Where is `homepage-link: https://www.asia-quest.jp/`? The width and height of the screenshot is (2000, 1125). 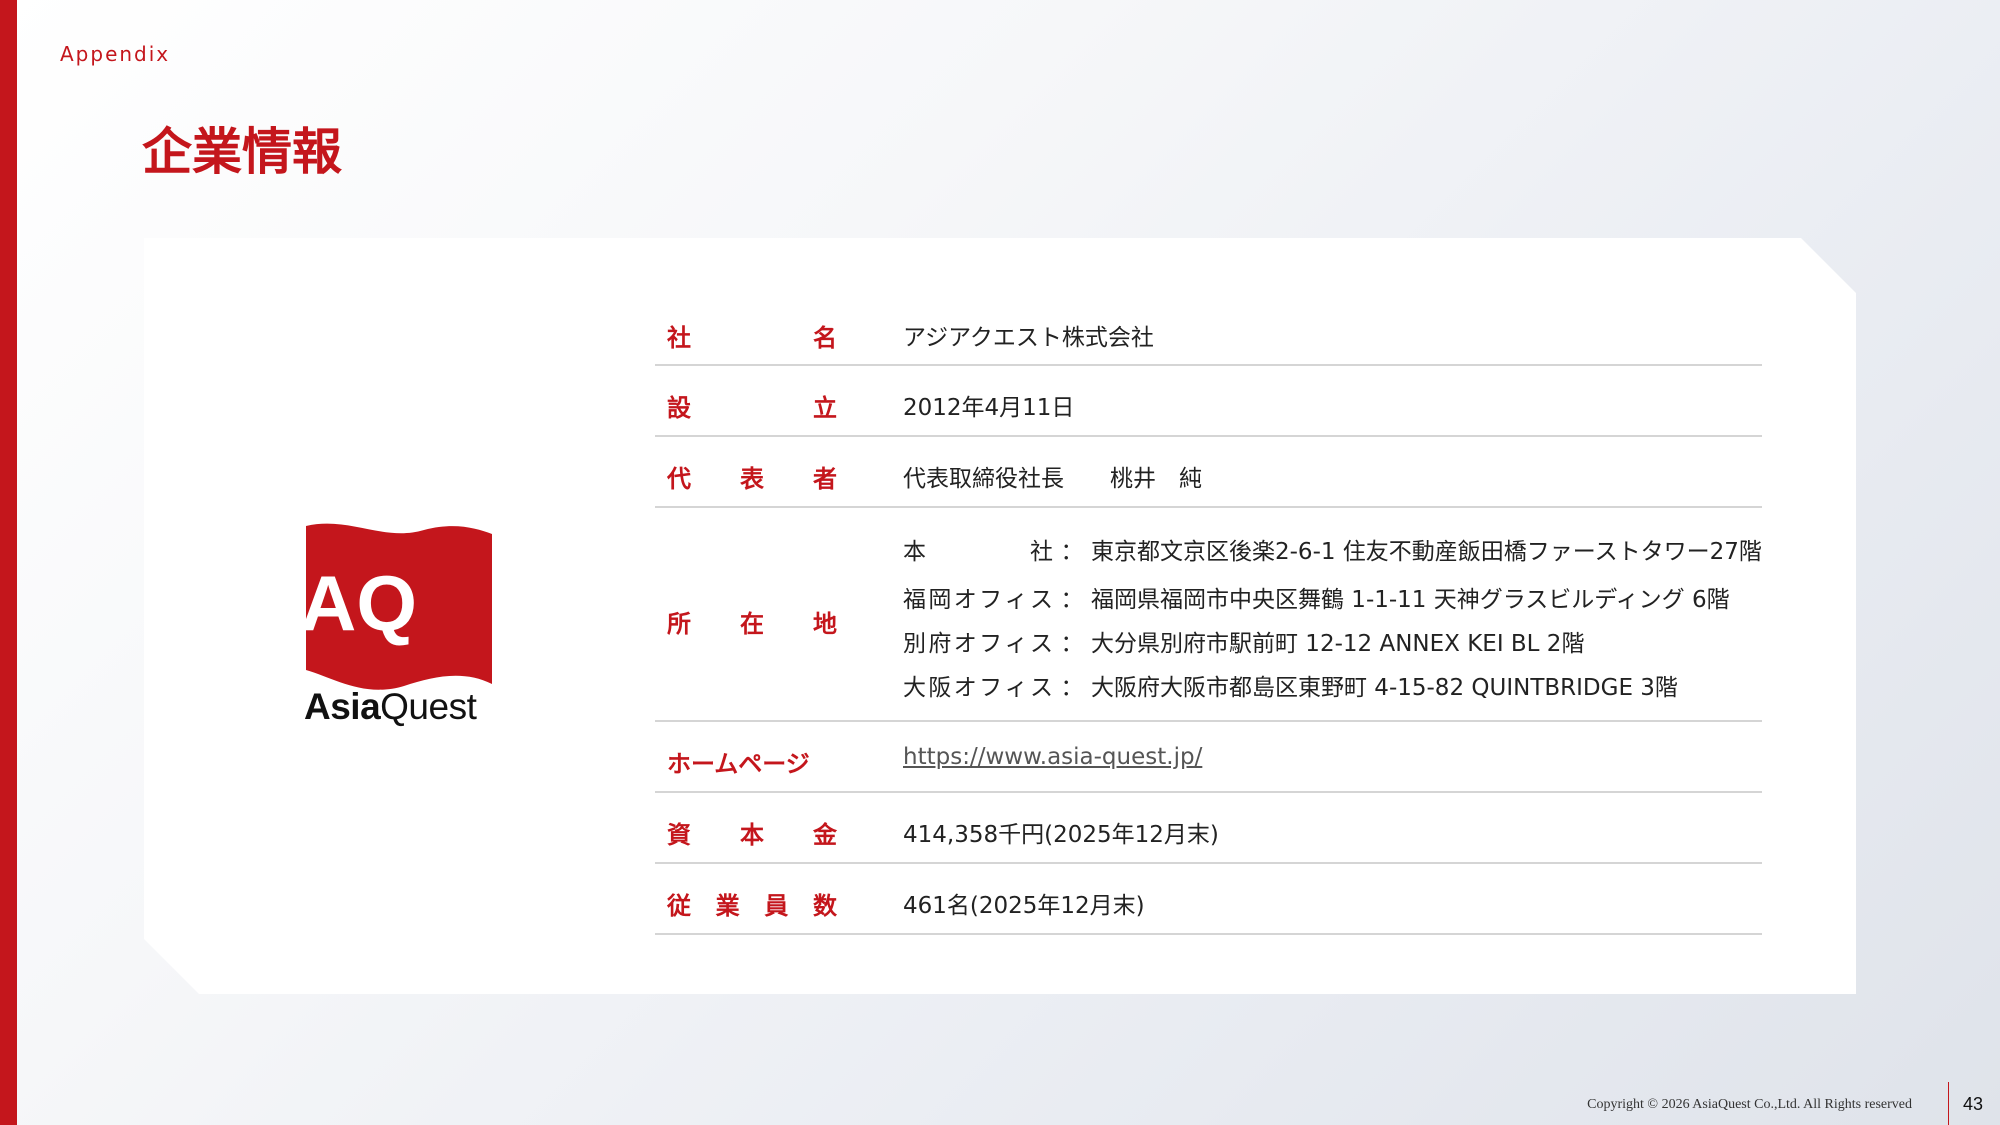
homepage-link: https://www.asia-quest.jp/ is located at coordinates (1052, 757).